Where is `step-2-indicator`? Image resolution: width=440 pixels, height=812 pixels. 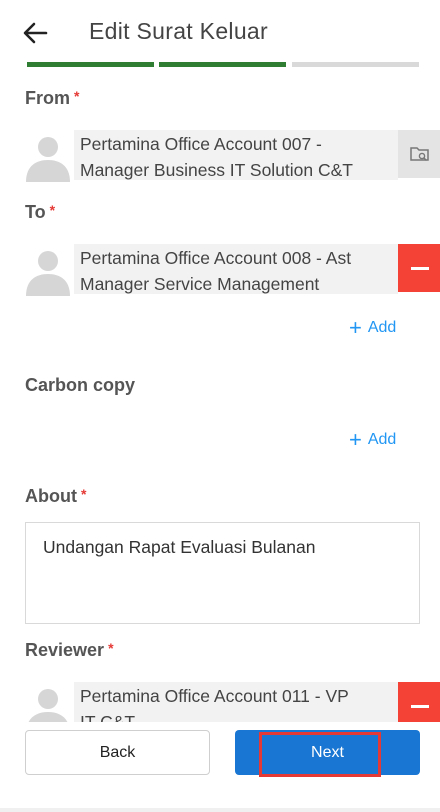
step-2-indicator is located at coordinates (222, 64).